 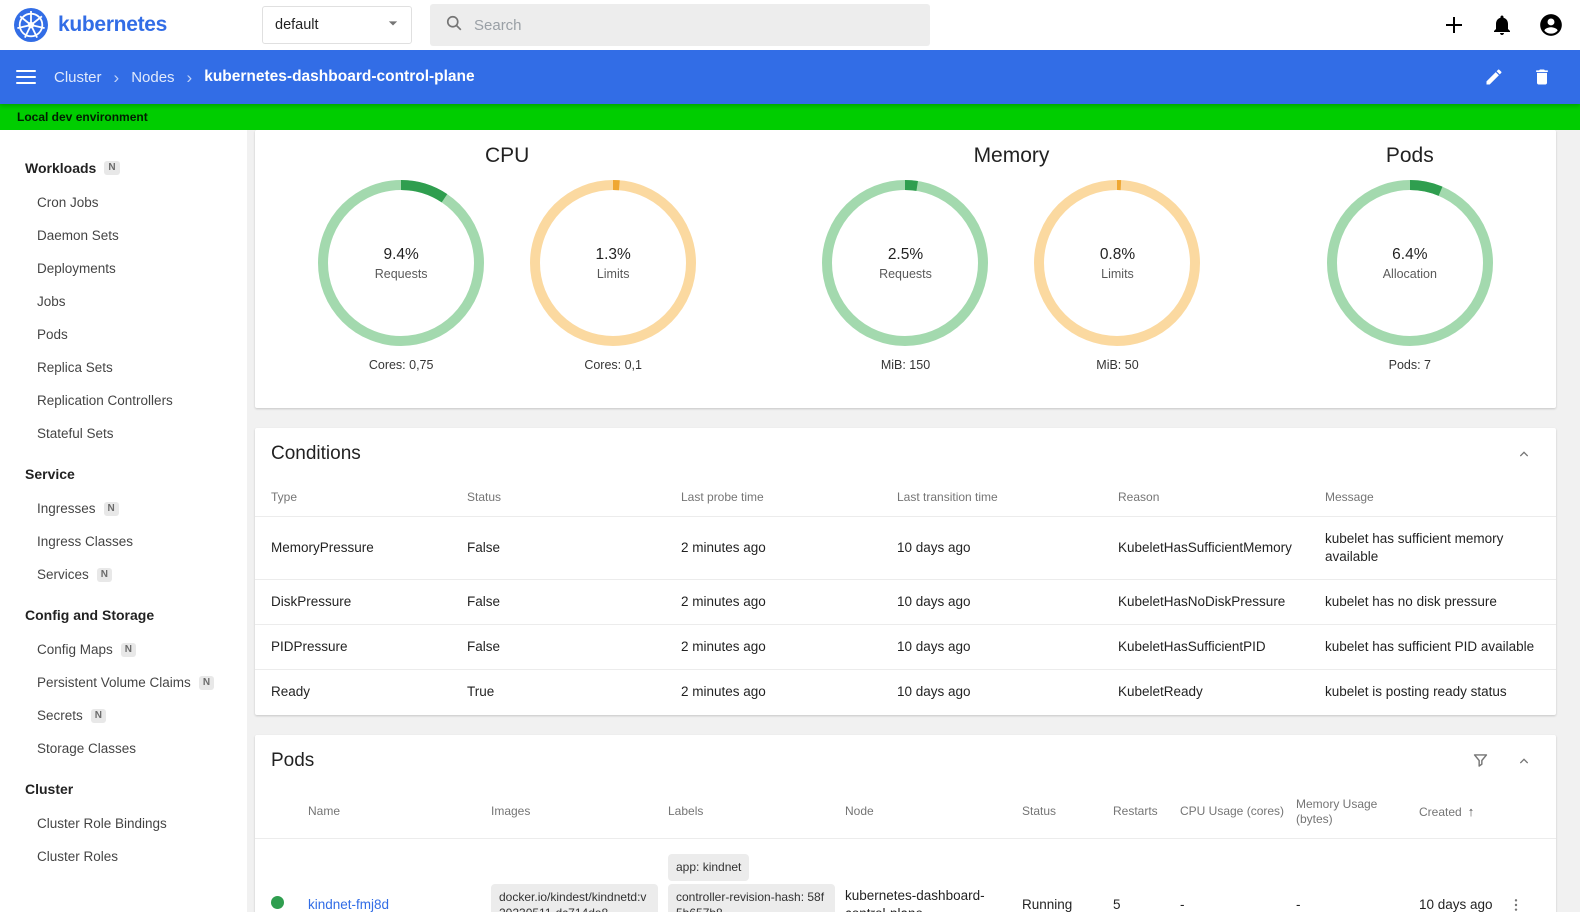 I want to click on sidebar-item-pods: Pods, so click(x=123, y=334).